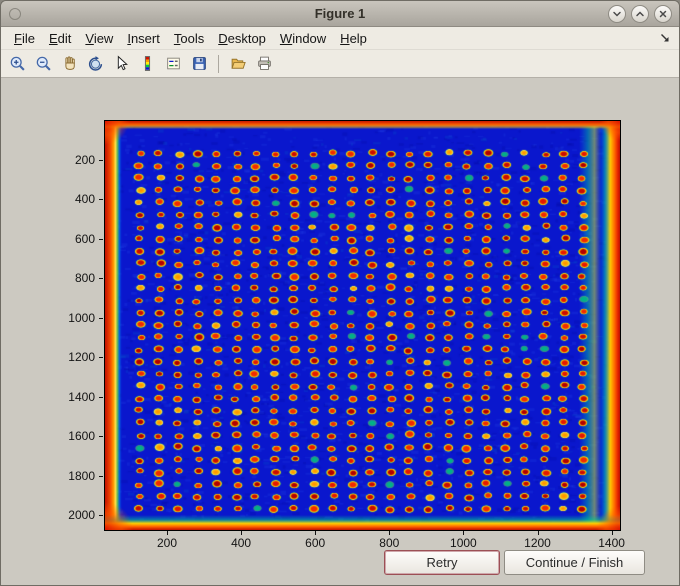 This screenshot has width=680, height=586. I want to click on save-icon, so click(199, 63).